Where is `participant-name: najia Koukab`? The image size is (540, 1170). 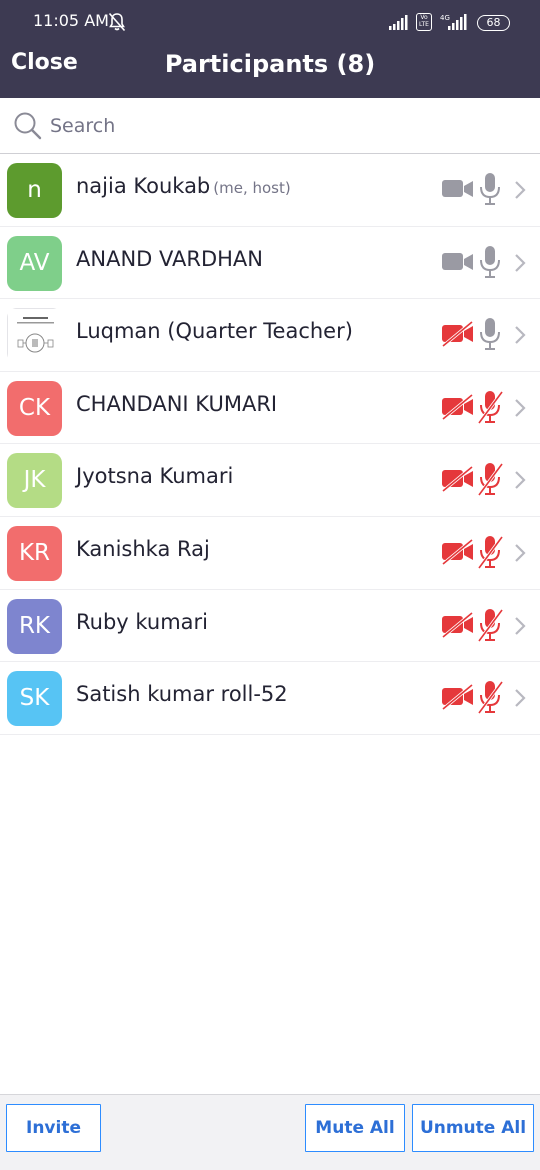 participant-name: najia Koukab is located at coordinates (143, 186).